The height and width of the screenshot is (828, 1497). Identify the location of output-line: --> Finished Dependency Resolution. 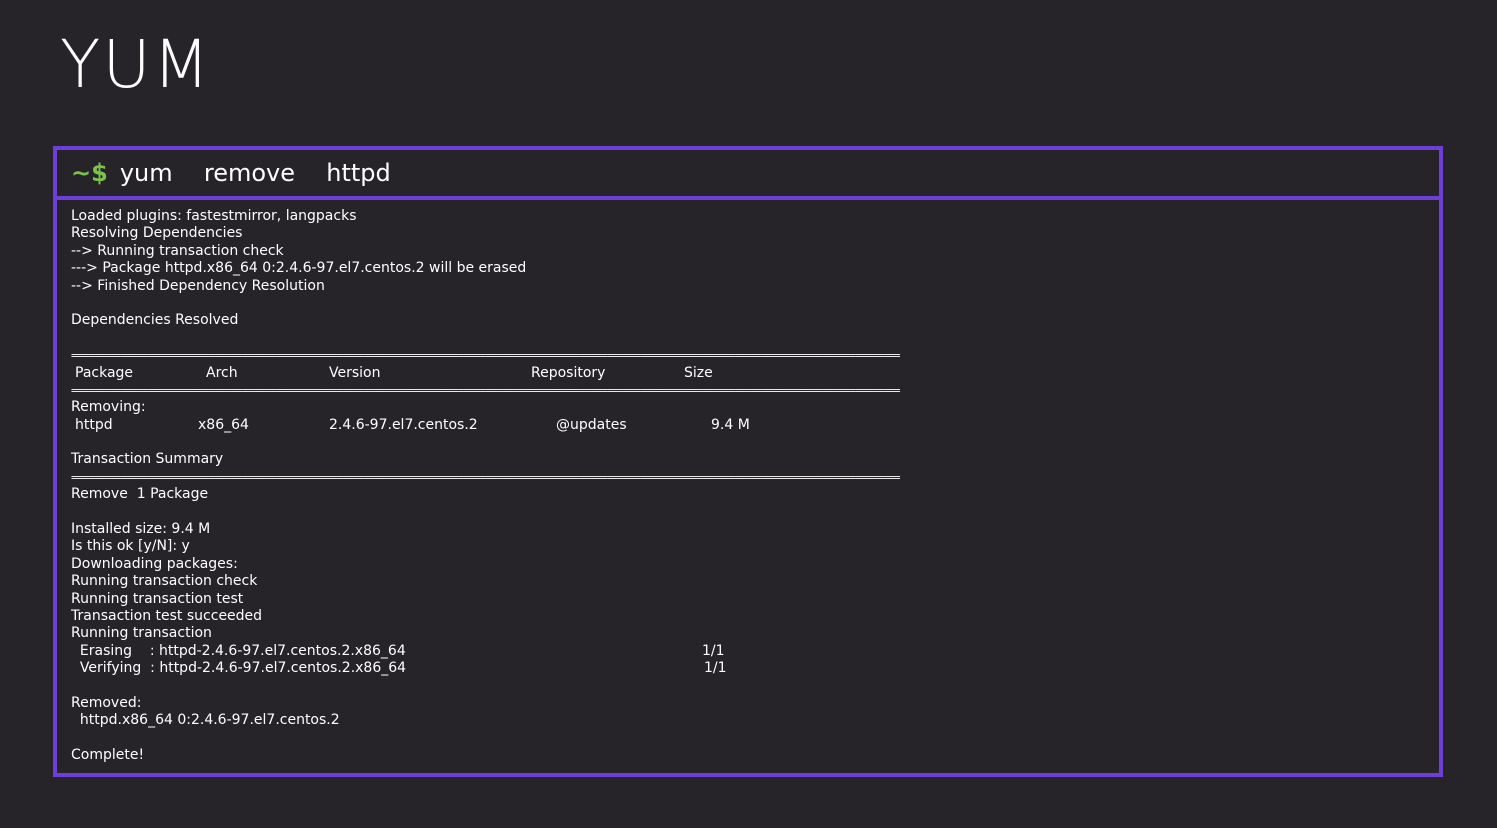
(198, 285).